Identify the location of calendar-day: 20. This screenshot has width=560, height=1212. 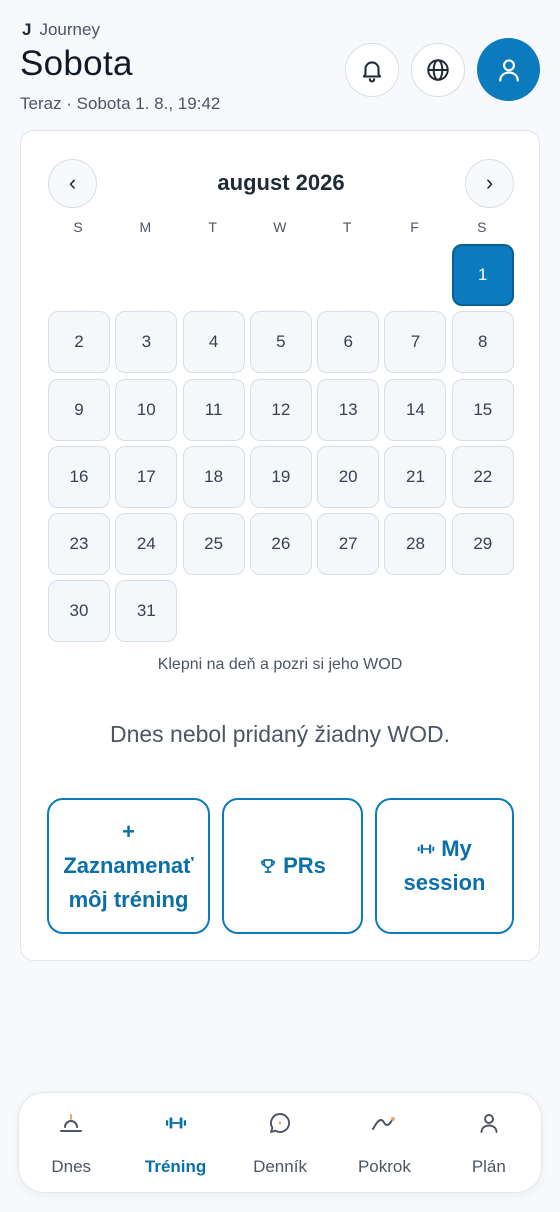
(348, 476).